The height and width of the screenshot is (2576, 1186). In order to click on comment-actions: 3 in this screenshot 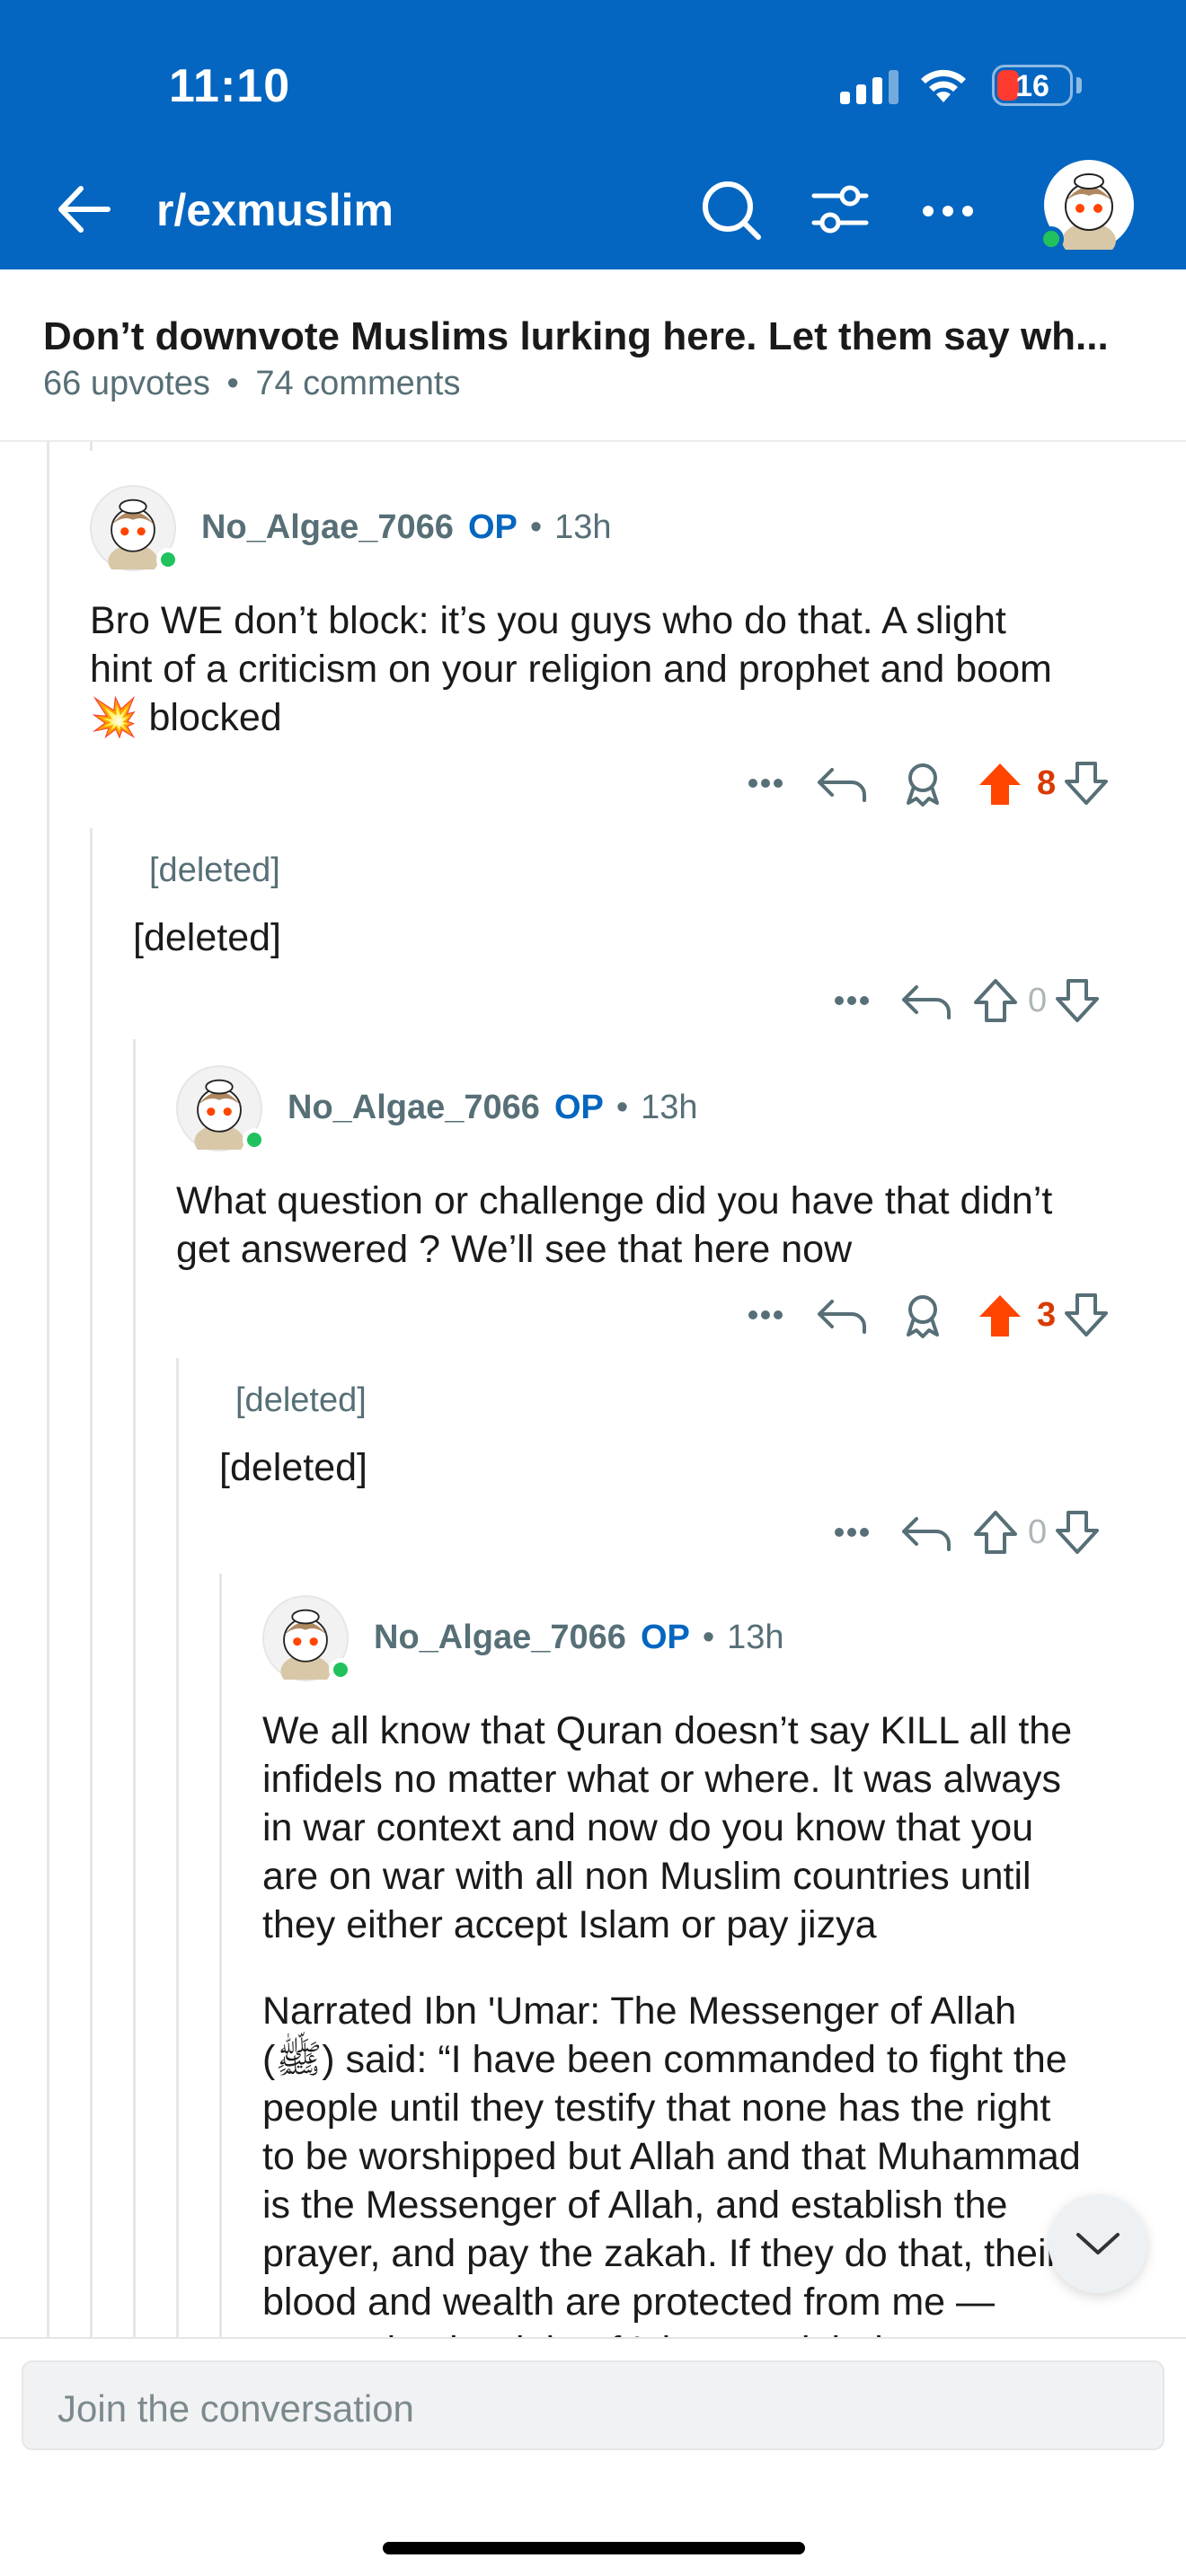, I will do `click(925, 1315)`.